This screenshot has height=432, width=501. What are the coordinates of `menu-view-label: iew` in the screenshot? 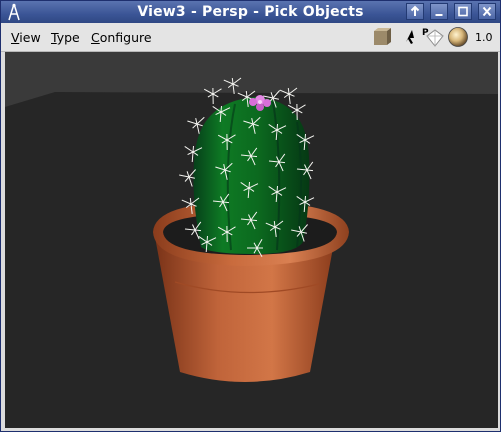 It's located at (30, 37).